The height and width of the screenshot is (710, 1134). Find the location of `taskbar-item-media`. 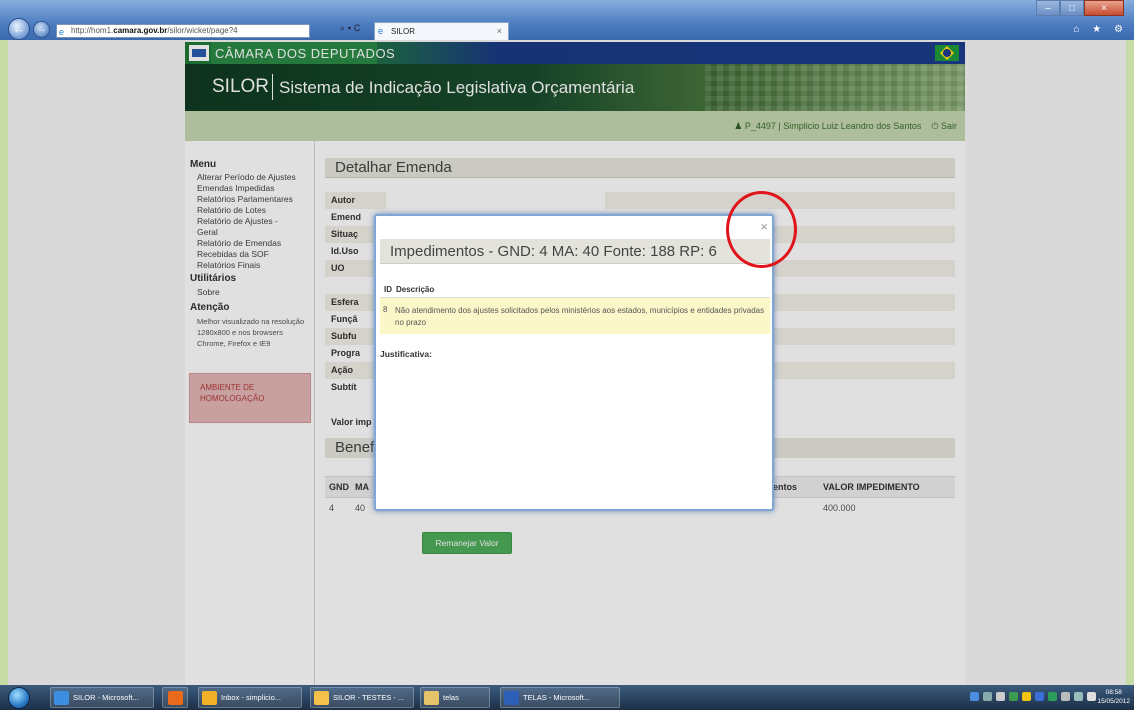

taskbar-item-media is located at coordinates (175, 697).